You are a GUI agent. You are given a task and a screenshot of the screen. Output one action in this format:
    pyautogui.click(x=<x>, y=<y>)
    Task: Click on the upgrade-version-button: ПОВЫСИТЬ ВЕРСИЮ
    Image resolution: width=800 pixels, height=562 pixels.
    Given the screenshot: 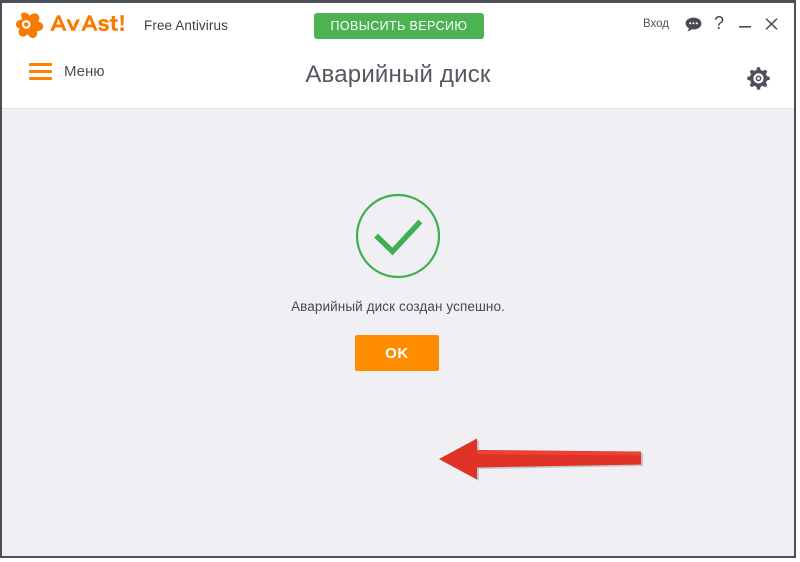 What is the action you would take?
    pyautogui.click(x=399, y=26)
    